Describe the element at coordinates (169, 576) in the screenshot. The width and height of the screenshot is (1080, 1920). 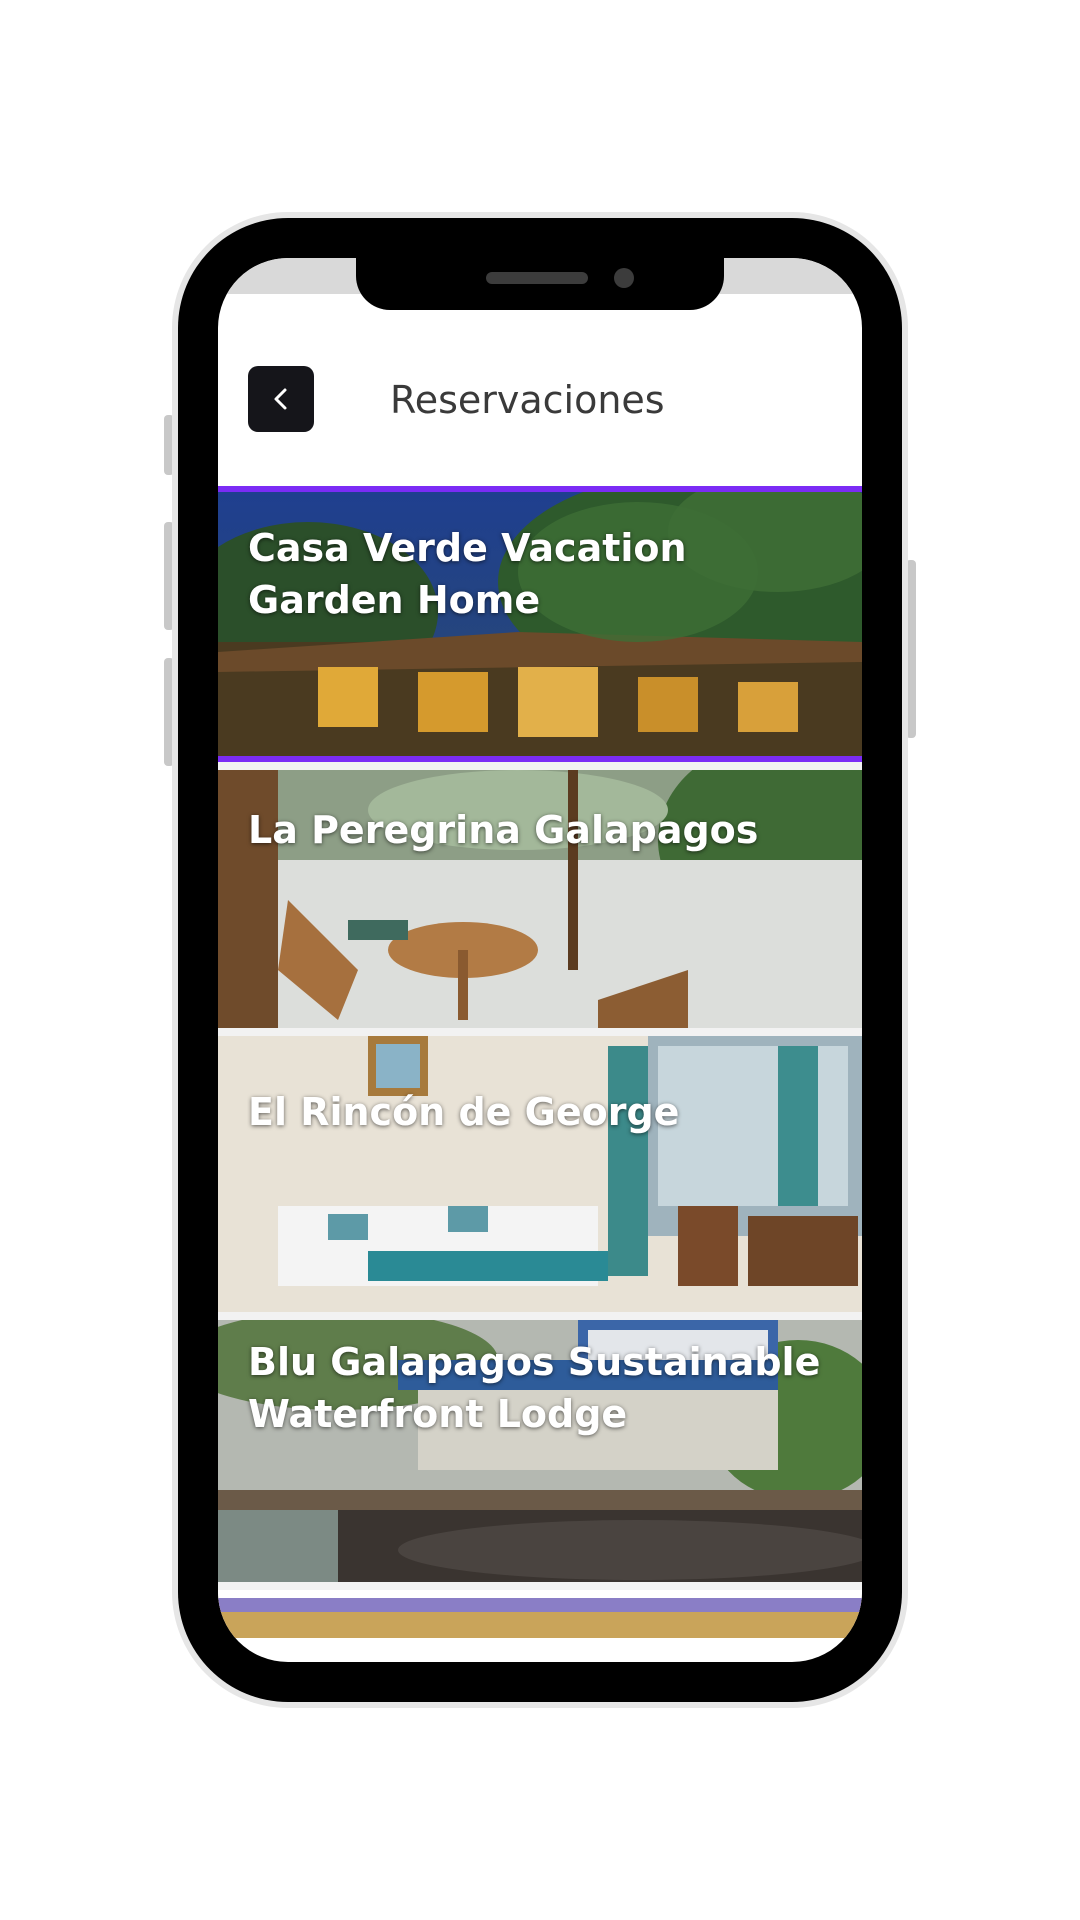
I see `volume-up-button` at that location.